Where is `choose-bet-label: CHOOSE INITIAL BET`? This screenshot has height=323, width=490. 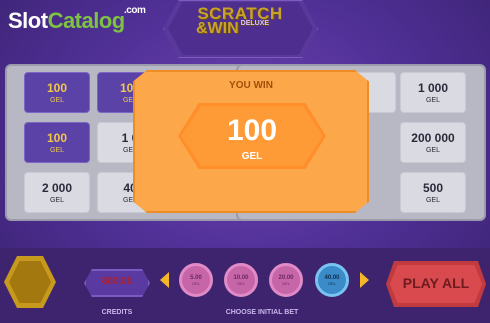 choose-bet-label: CHOOSE INITIAL BET is located at coordinates (262, 312).